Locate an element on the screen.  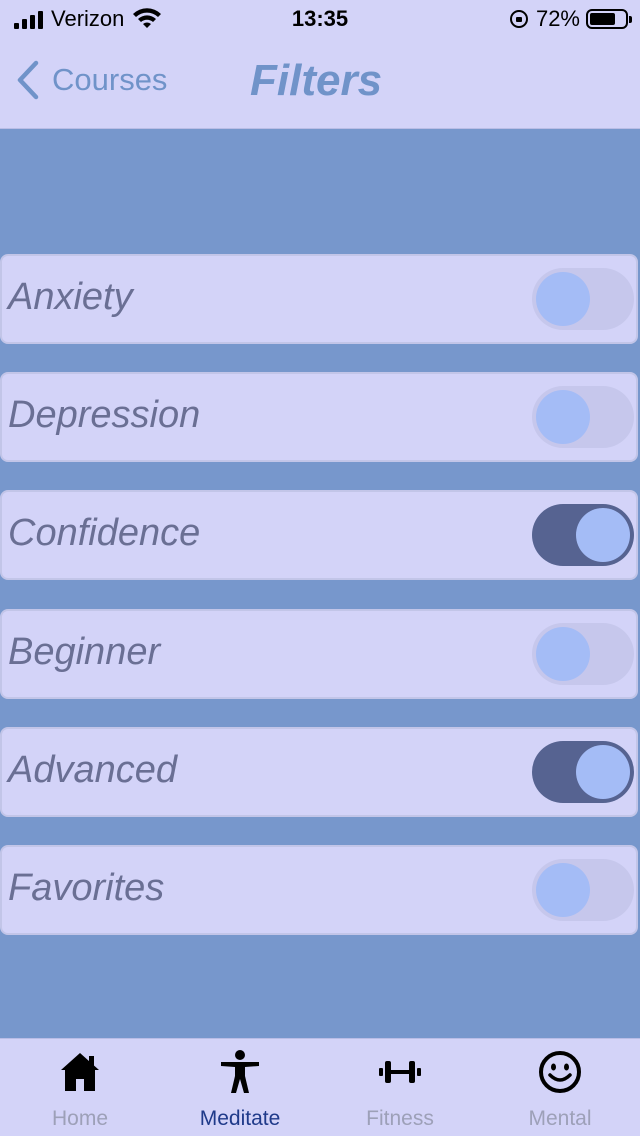
person-icon is located at coordinates (240, 1071).